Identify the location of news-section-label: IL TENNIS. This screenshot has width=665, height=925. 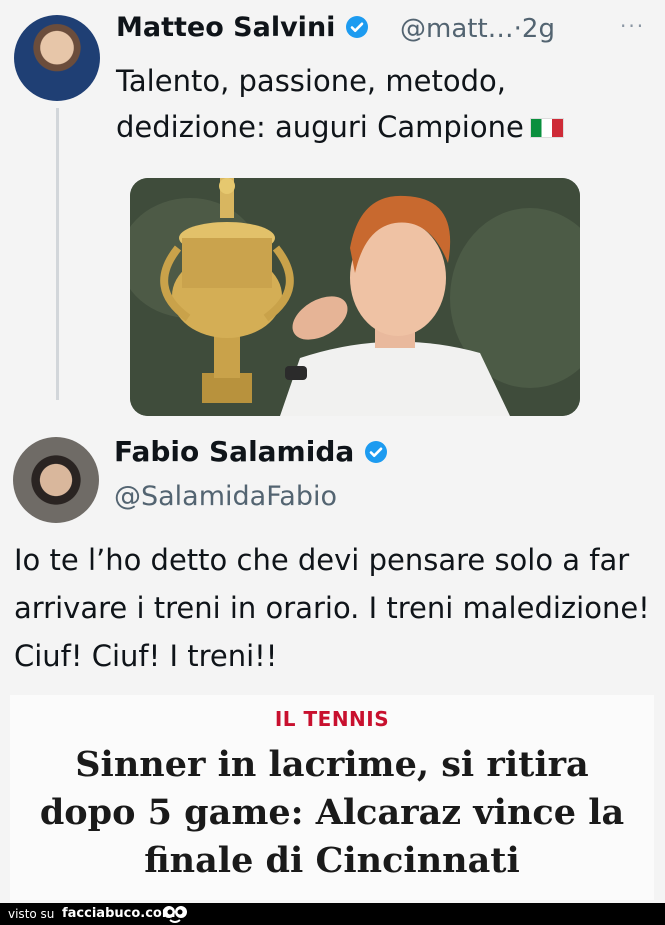
(332, 719).